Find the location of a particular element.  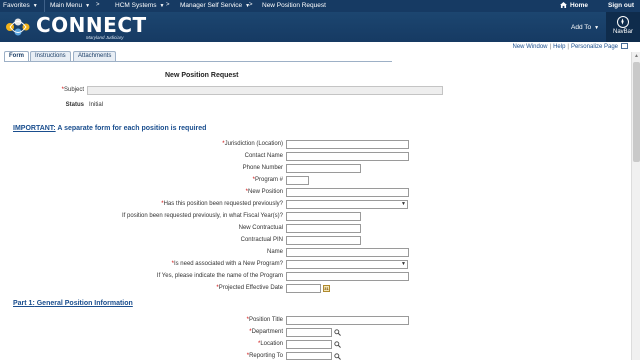

program-name-input is located at coordinates (347, 276).